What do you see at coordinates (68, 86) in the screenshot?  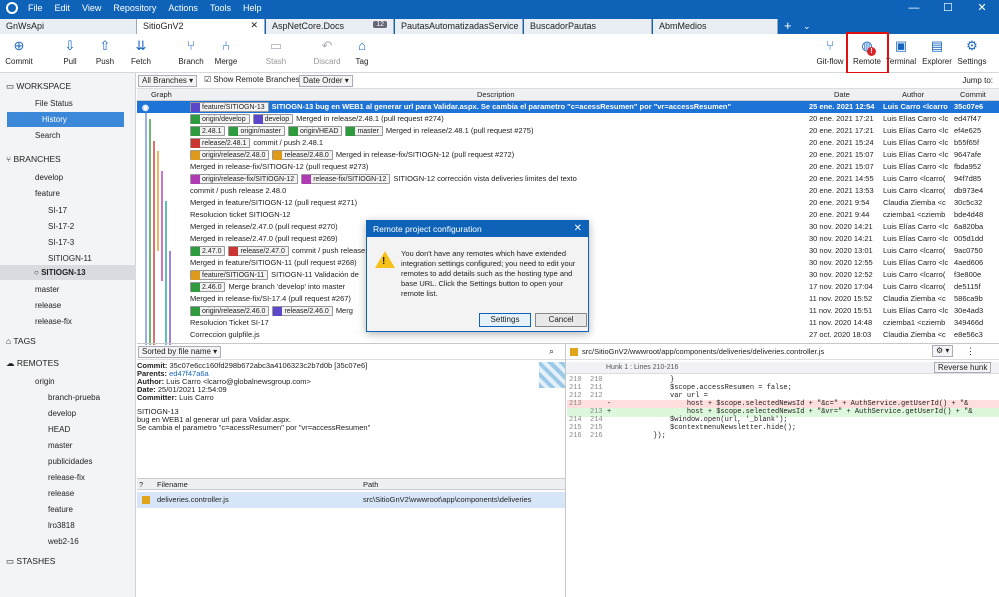 I see `sidebar-workspace: ▭ WORKSPACE` at bounding box center [68, 86].